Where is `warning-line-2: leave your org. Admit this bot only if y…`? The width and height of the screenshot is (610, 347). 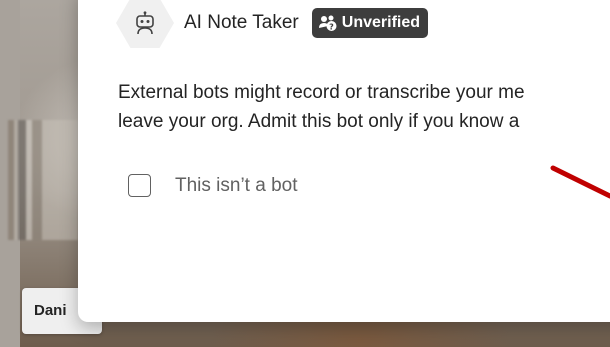
warning-line-2: leave your org. Admit this bot only if y… is located at coordinates (319, 121).